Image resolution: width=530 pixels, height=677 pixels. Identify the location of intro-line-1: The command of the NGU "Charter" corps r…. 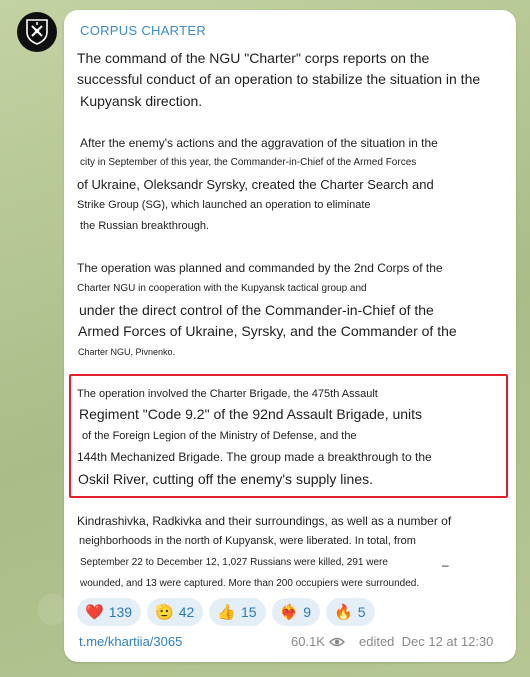
(253, 58).